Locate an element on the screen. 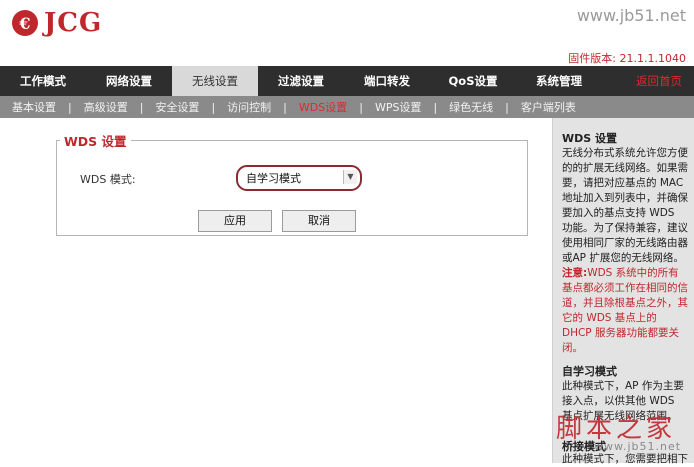 The width and height of the screenshot is (694, 467). apply-button: 应用 is located at coordinates (235, 221).